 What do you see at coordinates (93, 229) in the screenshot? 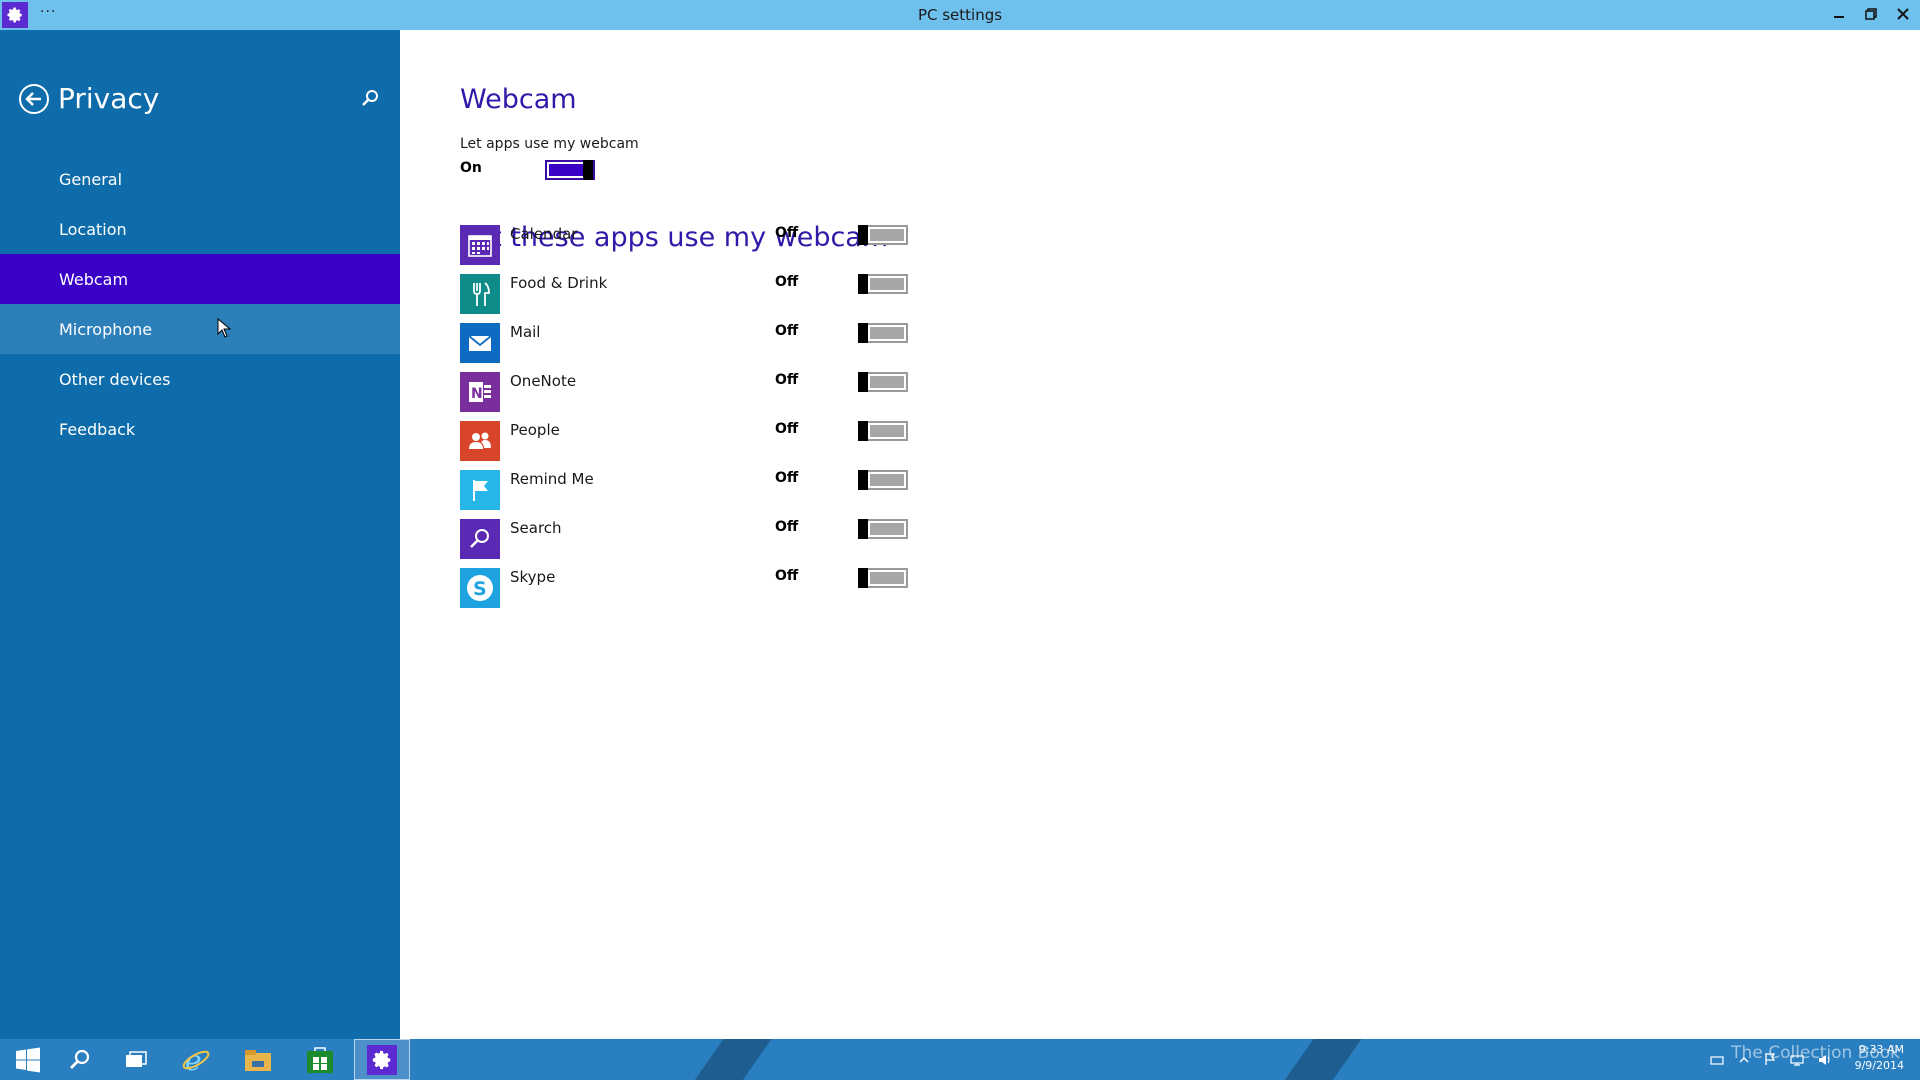
I see `sidebar-item-label: Location` at bounding box center [93, 229].